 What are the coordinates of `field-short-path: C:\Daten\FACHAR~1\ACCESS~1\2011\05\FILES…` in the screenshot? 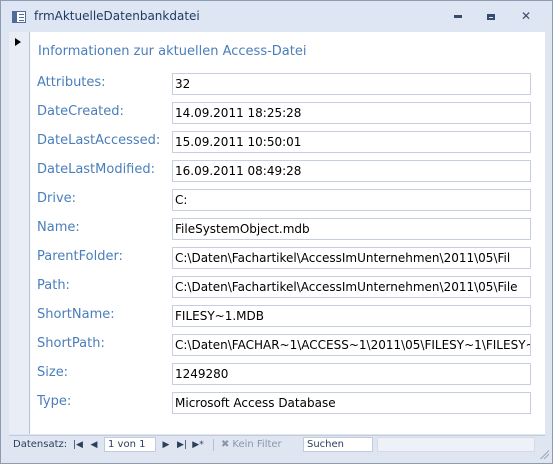 It's located at (351, 345).